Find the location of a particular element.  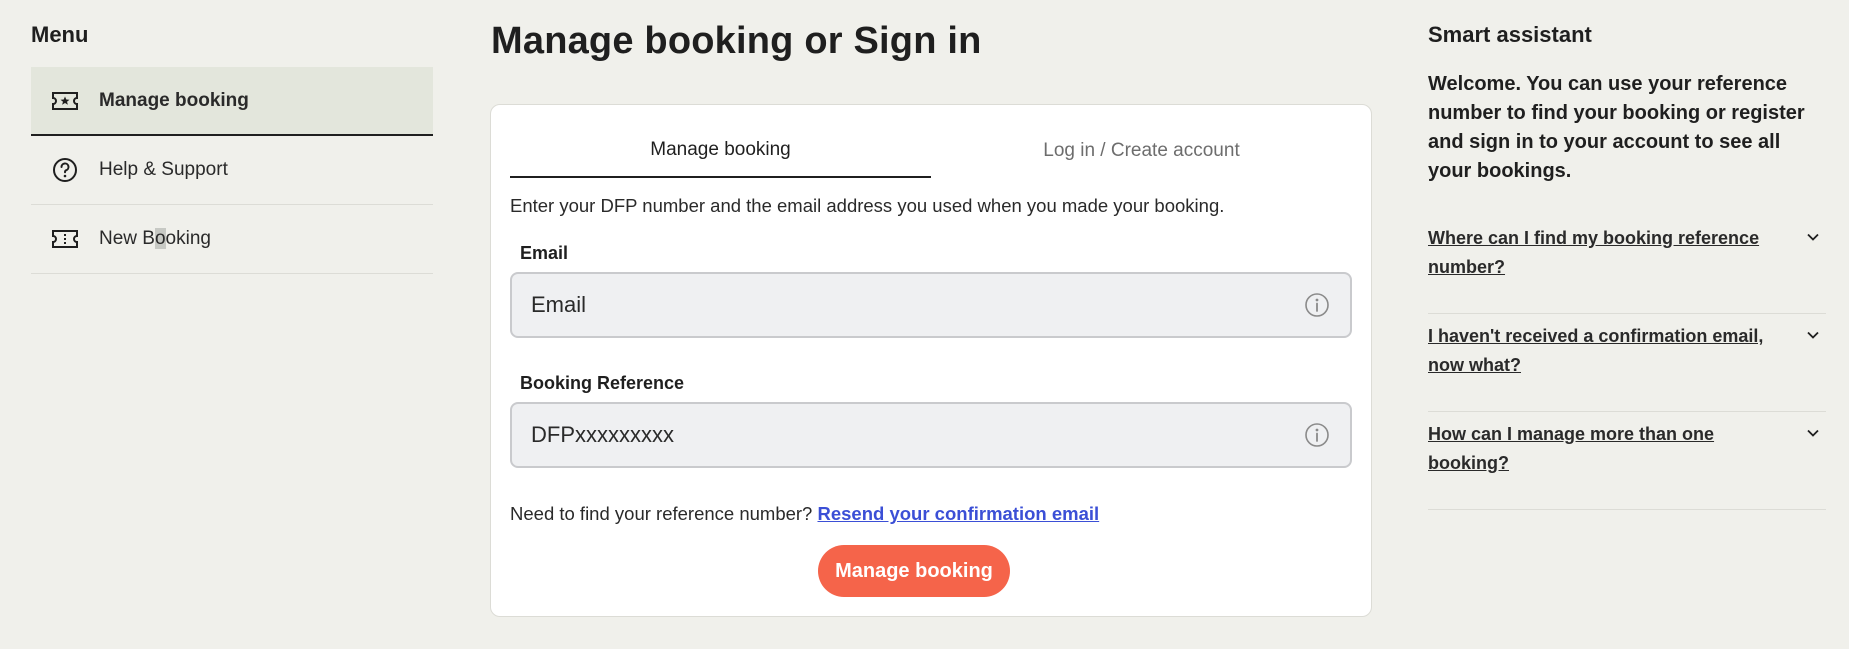

booking-reference-field-container is located at coordinates (931, 435).